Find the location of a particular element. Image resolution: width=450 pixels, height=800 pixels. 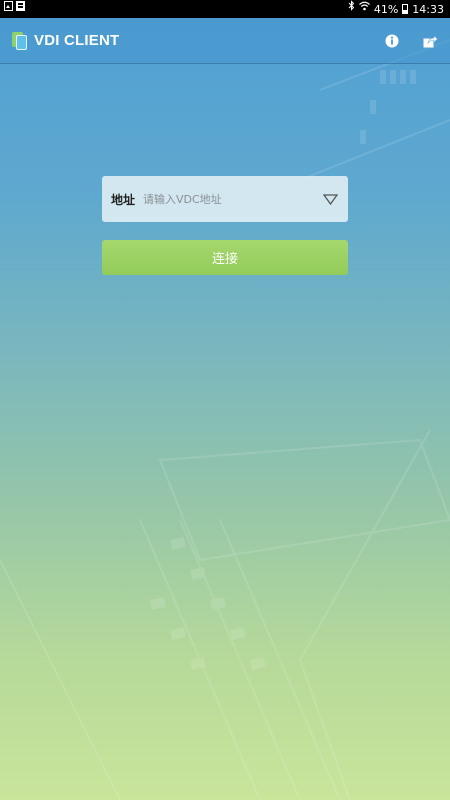

status-time: 14:33 is located at coordinates (428, 9).